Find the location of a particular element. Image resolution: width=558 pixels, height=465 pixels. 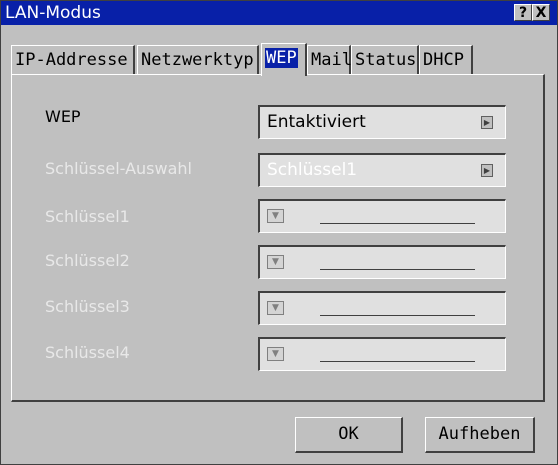

key2-input-line is located at coordinates (397, 269).